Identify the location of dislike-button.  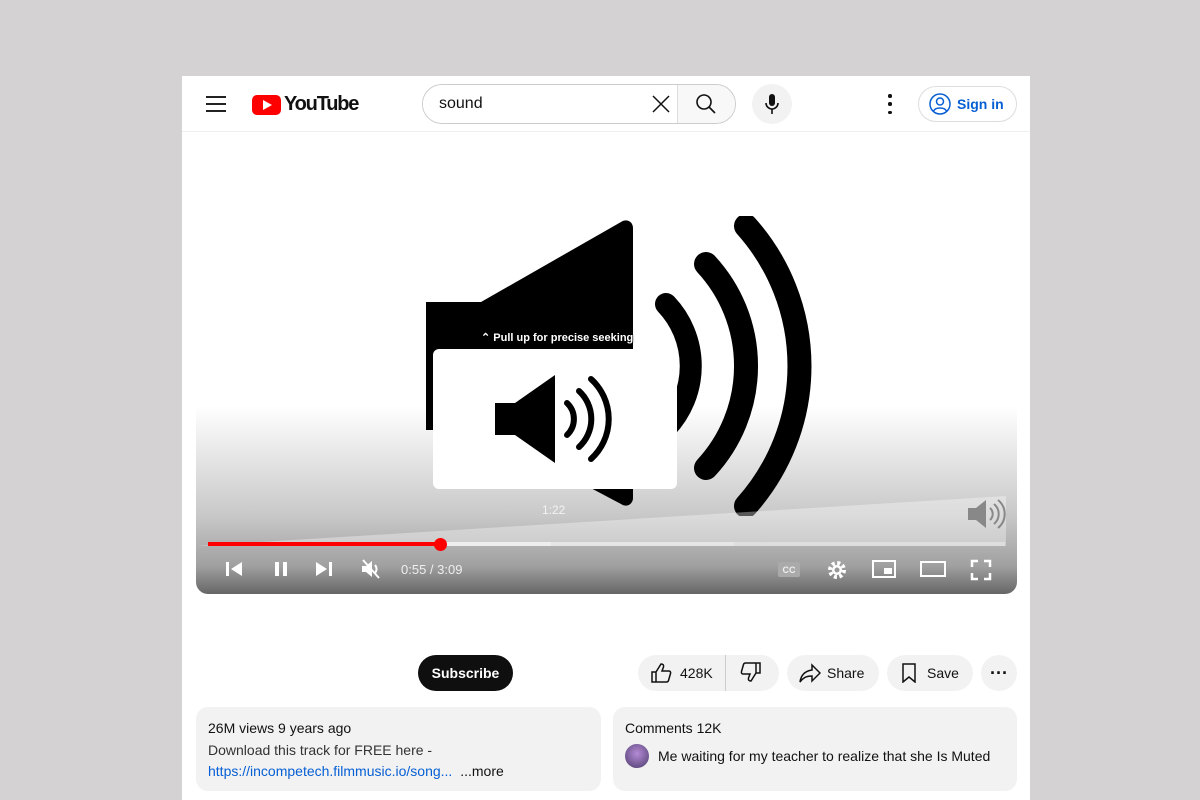
(744, 673).